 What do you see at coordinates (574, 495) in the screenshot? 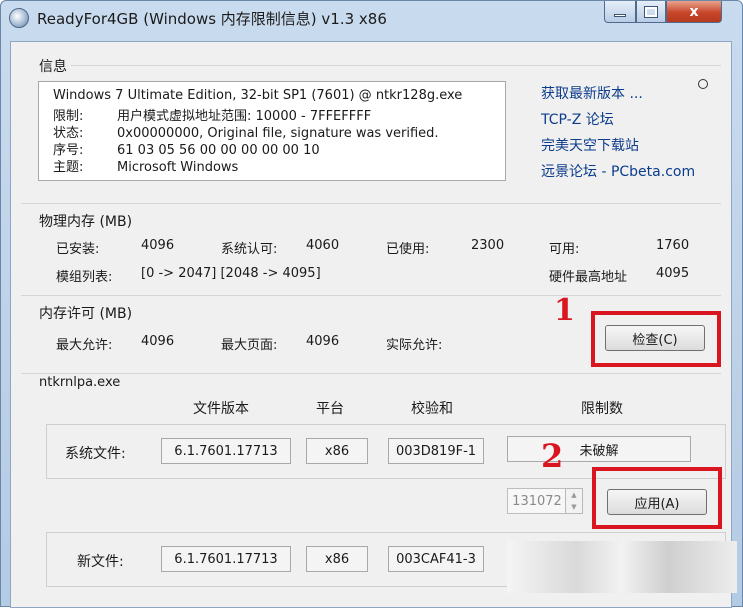
I see `spin-up-icon: ▲` at bounding box center [574, 495].